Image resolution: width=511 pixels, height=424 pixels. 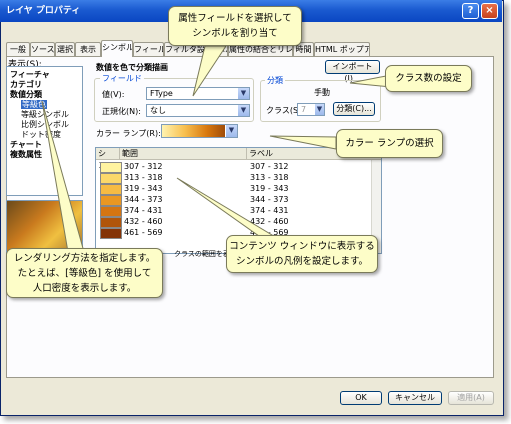 I want to click on callout-line: シンボルの凡例を設定します。, so click(x=302, y=261).